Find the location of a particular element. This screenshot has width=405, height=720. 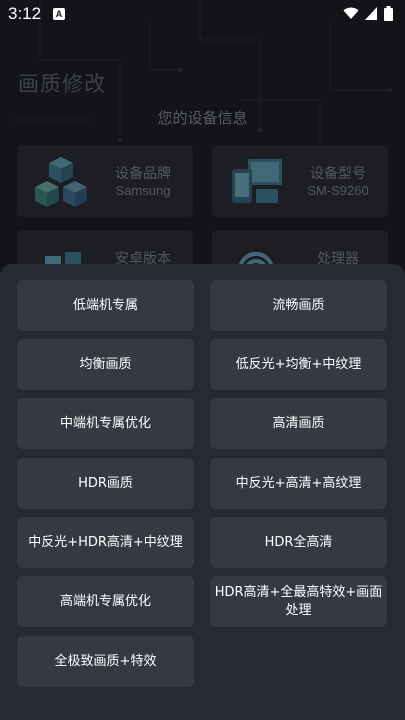

status-time: 3:12 is located at coordinates (25, 13).